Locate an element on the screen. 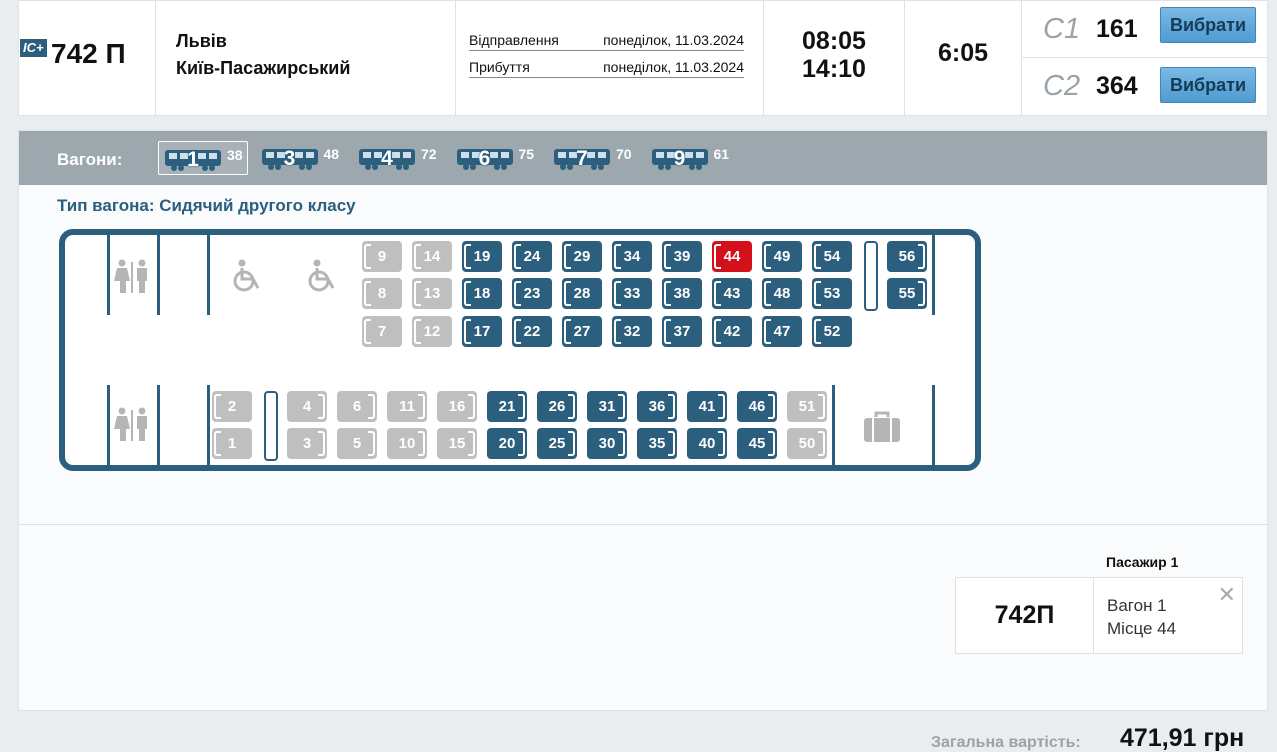 The height and width of the screenshot is (752, 1277). wagon-free-seats: 70 is located at coordinates (624, 154).